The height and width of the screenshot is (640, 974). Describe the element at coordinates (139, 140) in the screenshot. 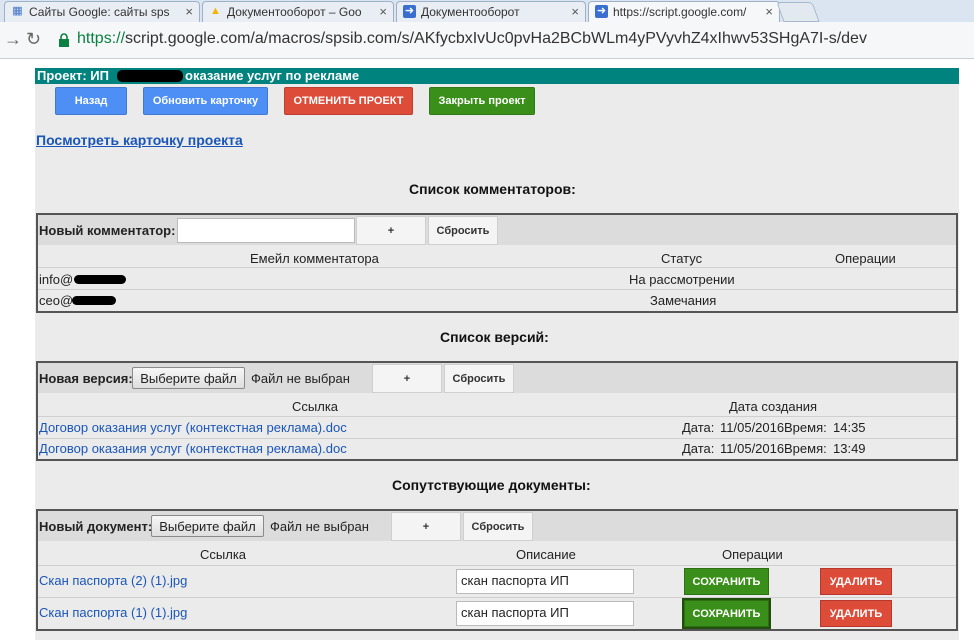

I see `view-project-card-link: Посмотреть карточку проекта` at that location.